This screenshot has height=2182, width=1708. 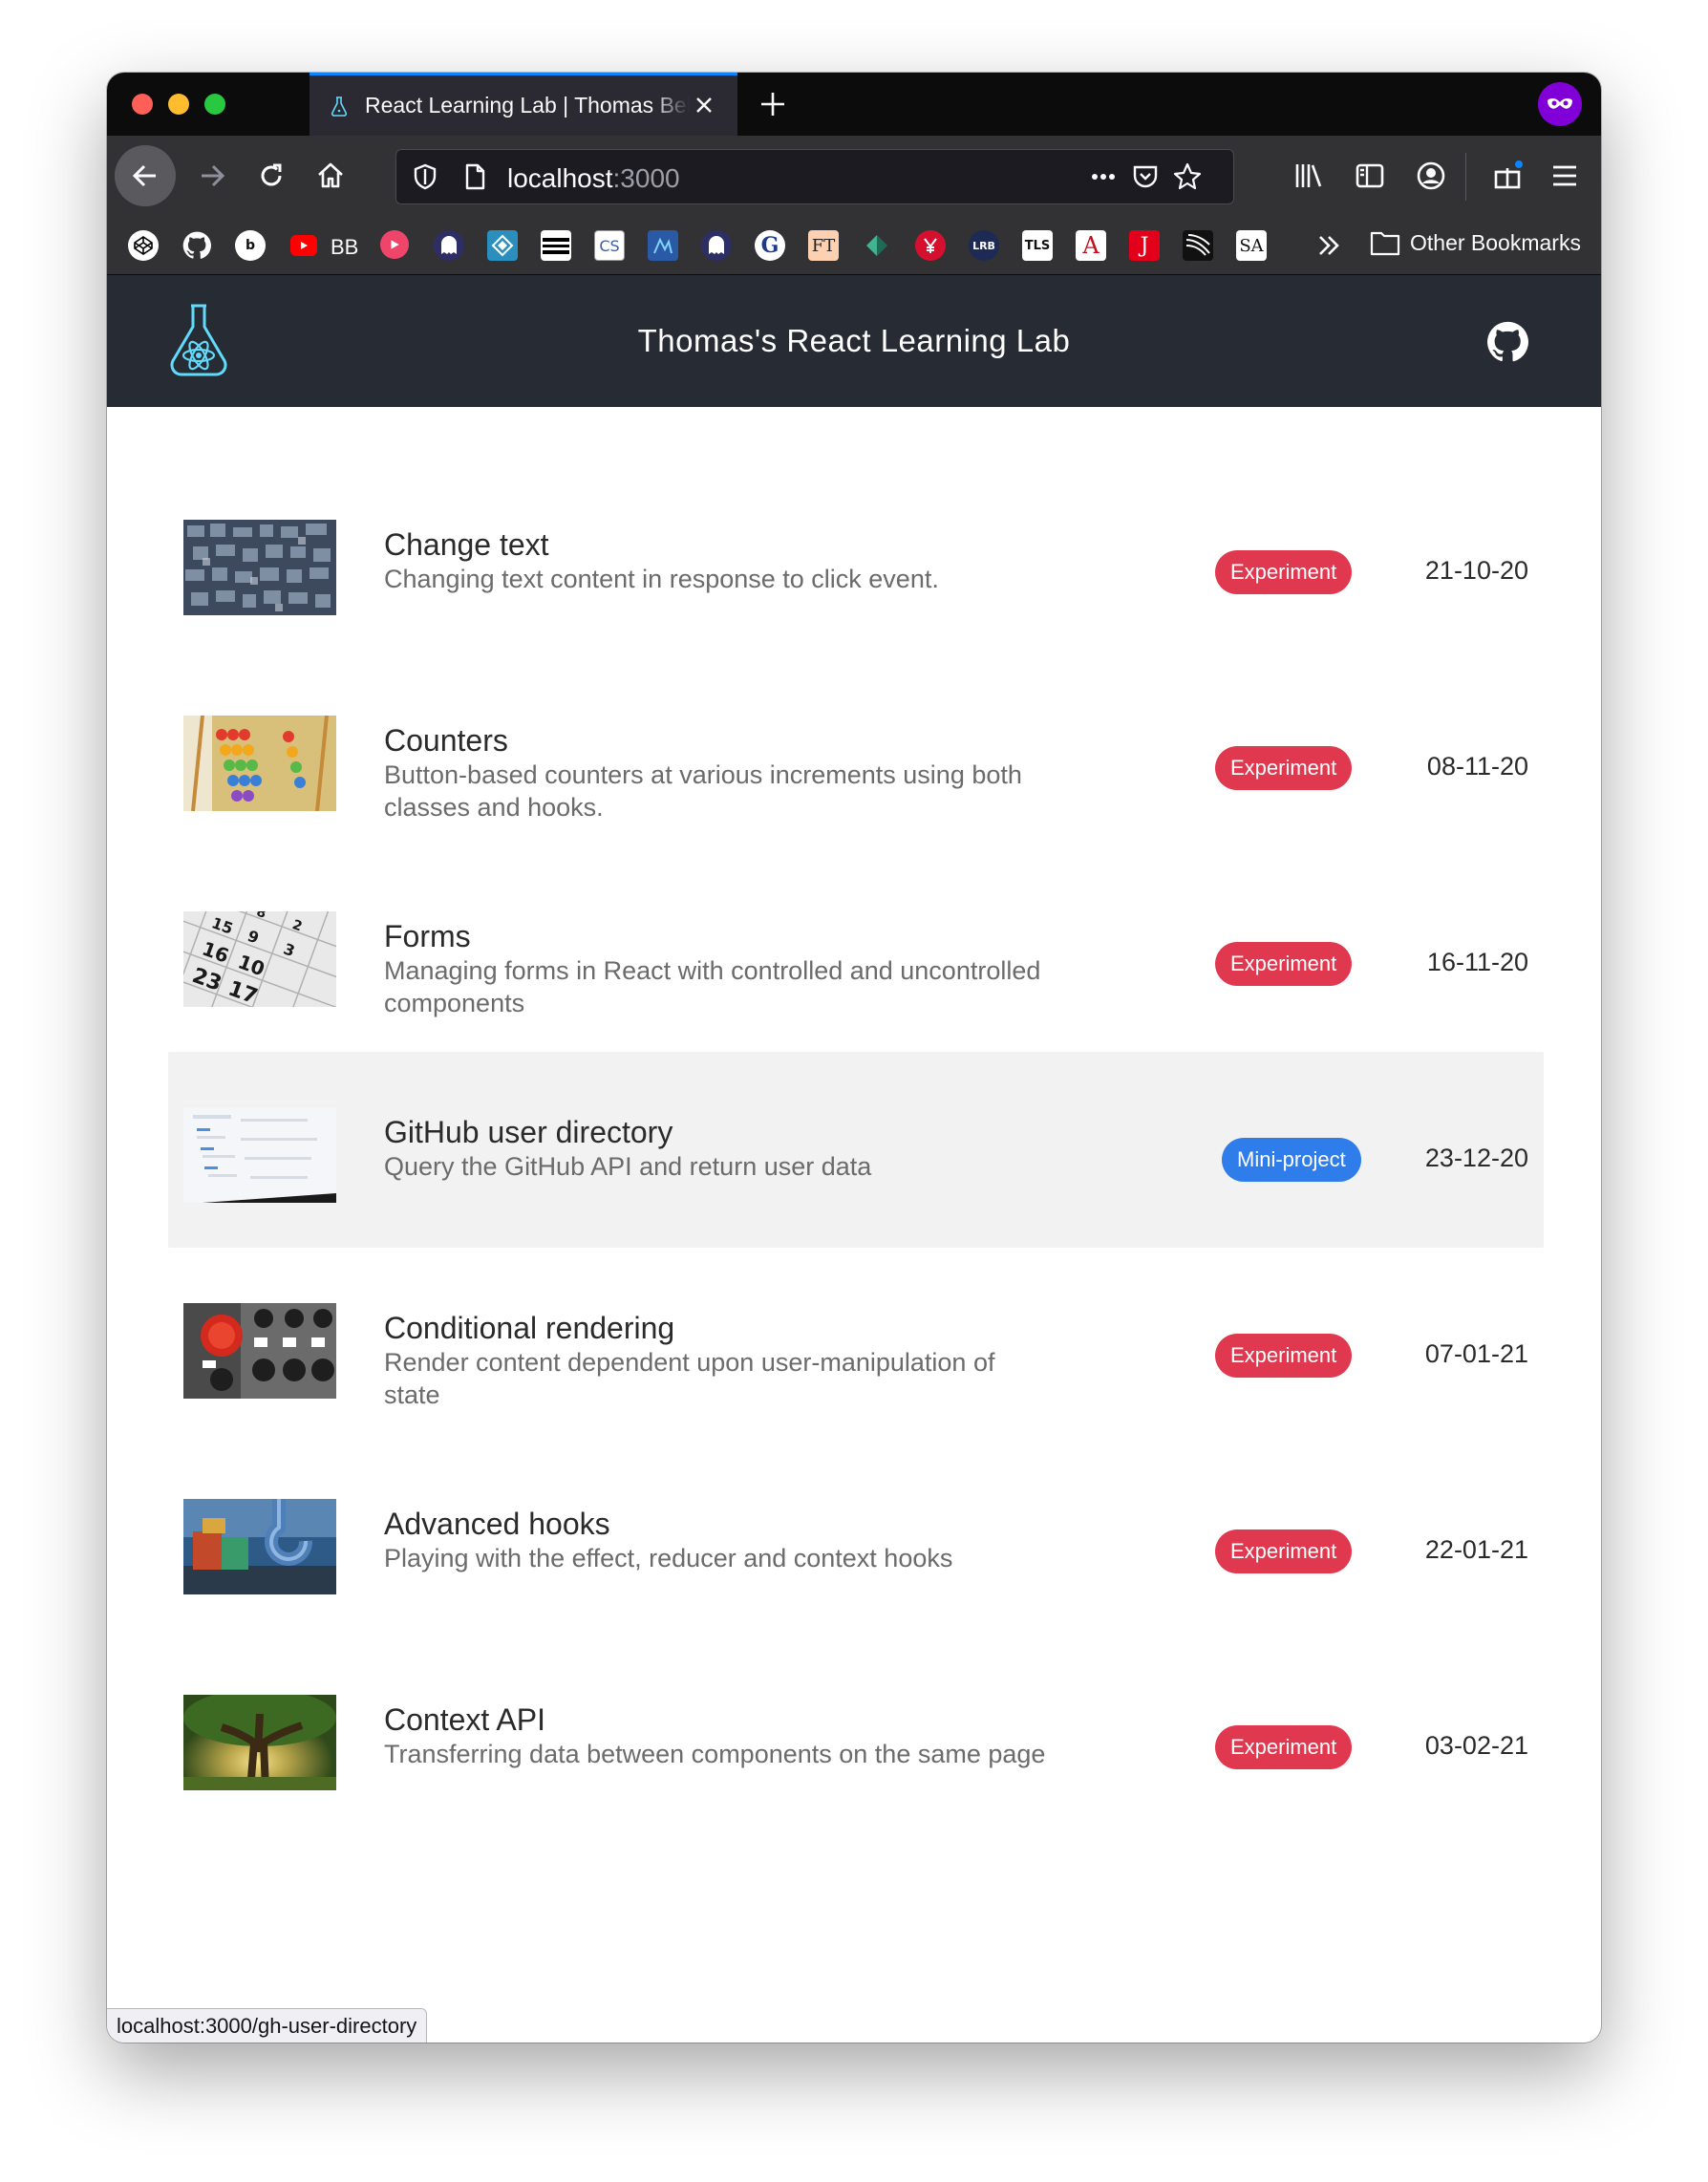 I want to click on thumbnail-tree, so click(x=259, y=1742).